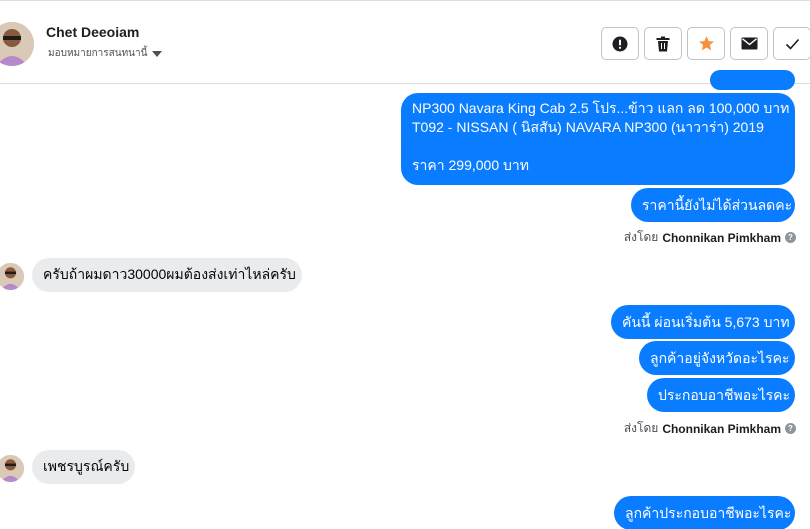 The width and height of the screenshot is (810, 529). I want to click on delete-button, so click(663, 43).